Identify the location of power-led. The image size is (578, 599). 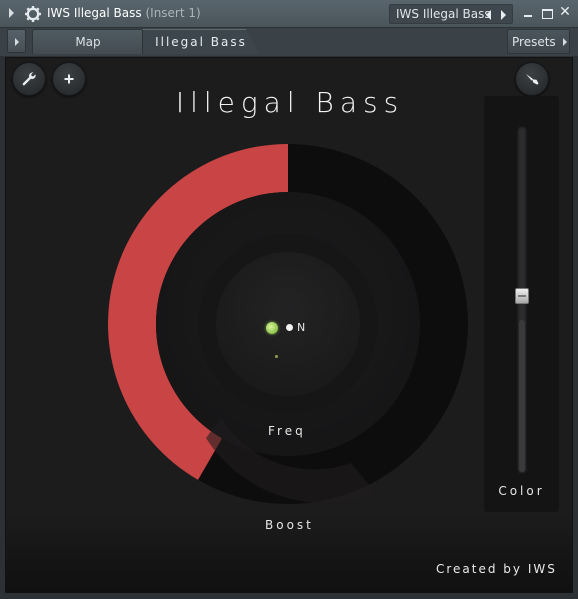
(272, 328).